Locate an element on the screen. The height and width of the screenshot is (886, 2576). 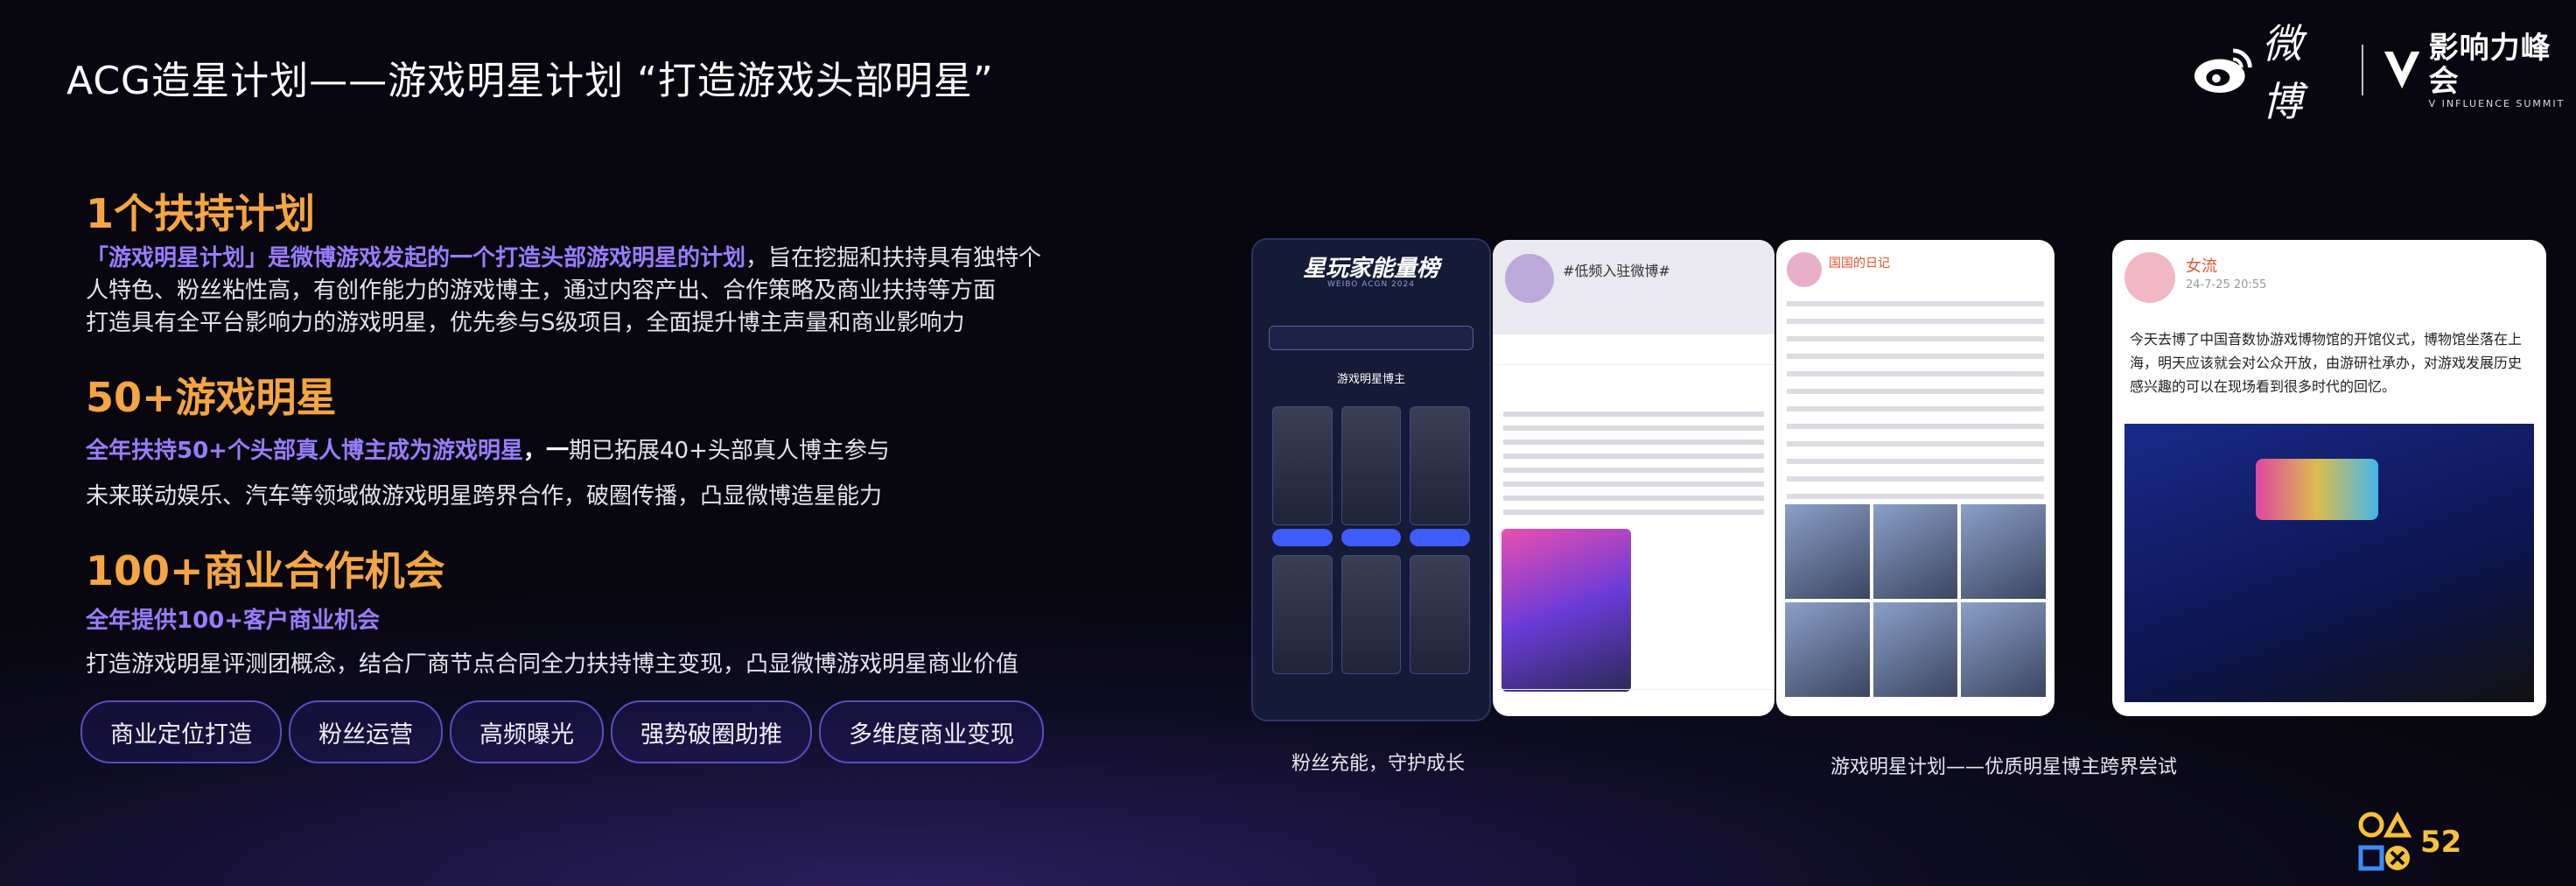
feature-pills: 商业定位打造 粉丝运营 高频曝光 强势破圈助推 多维度商业变现 is located at coordinates (562, 732).